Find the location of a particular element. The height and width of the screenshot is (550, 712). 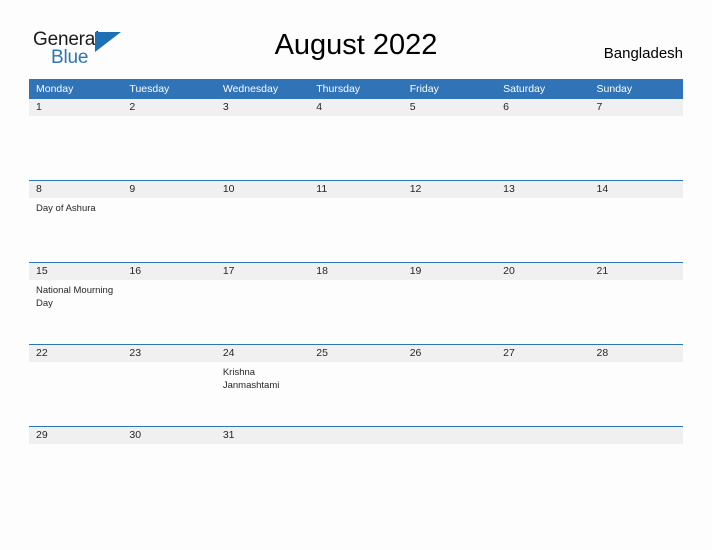

calendar-day-cell: 23 is located at coordinates (169, 385).